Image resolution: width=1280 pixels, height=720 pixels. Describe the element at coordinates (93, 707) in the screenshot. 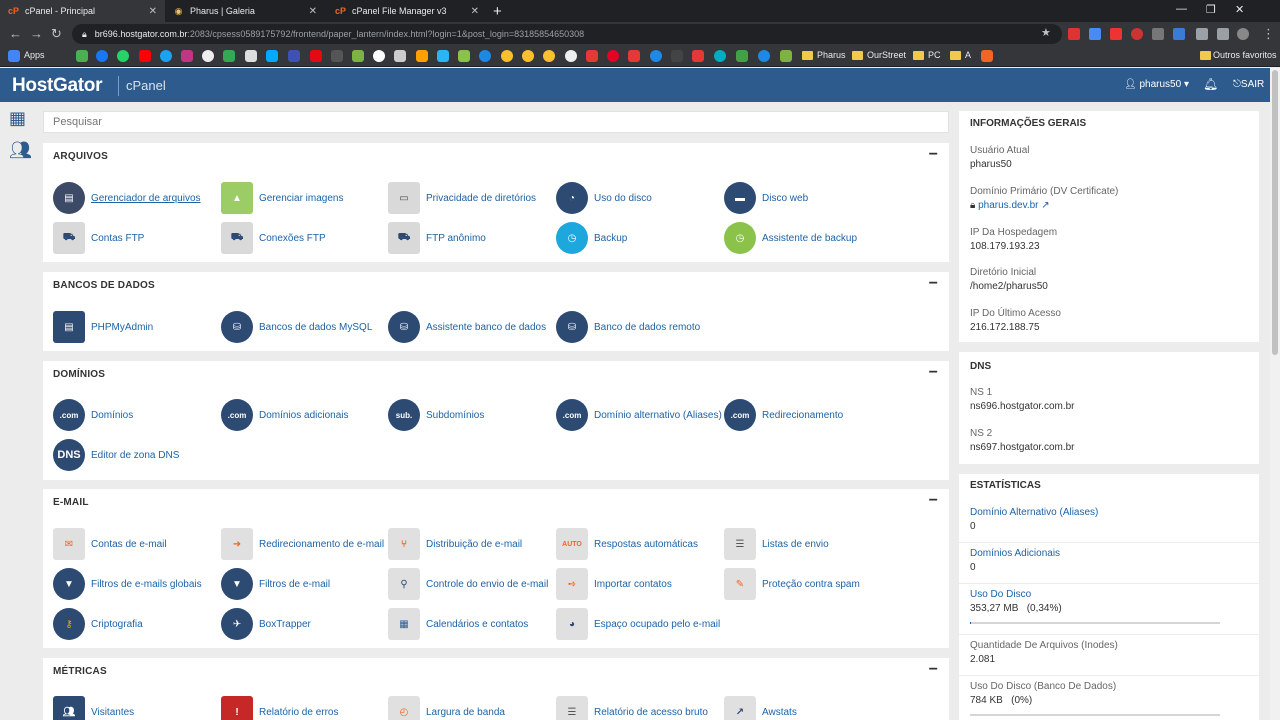

I see `visitors-link: 👥︎ Visitantes` at that location.